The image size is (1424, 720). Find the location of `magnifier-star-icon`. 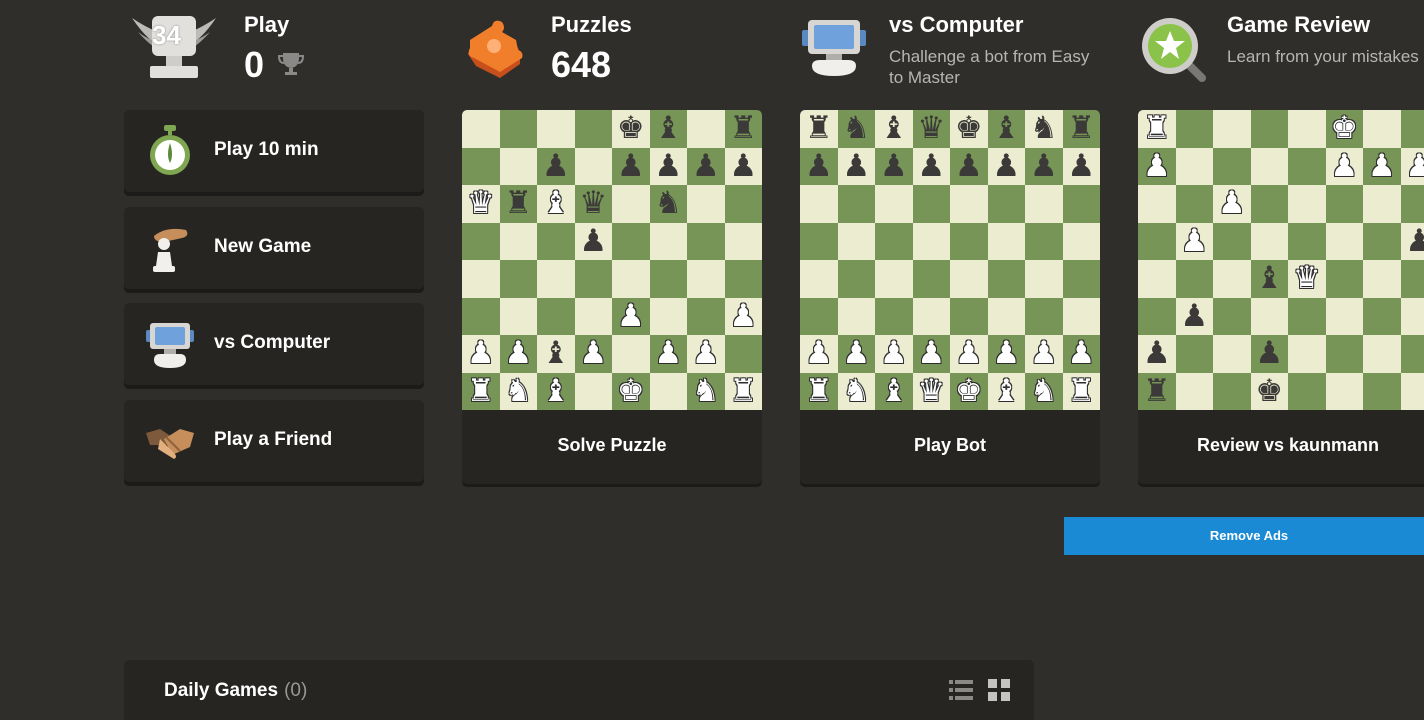

magnifier-star-icon is located at coordinates (1173, 49).